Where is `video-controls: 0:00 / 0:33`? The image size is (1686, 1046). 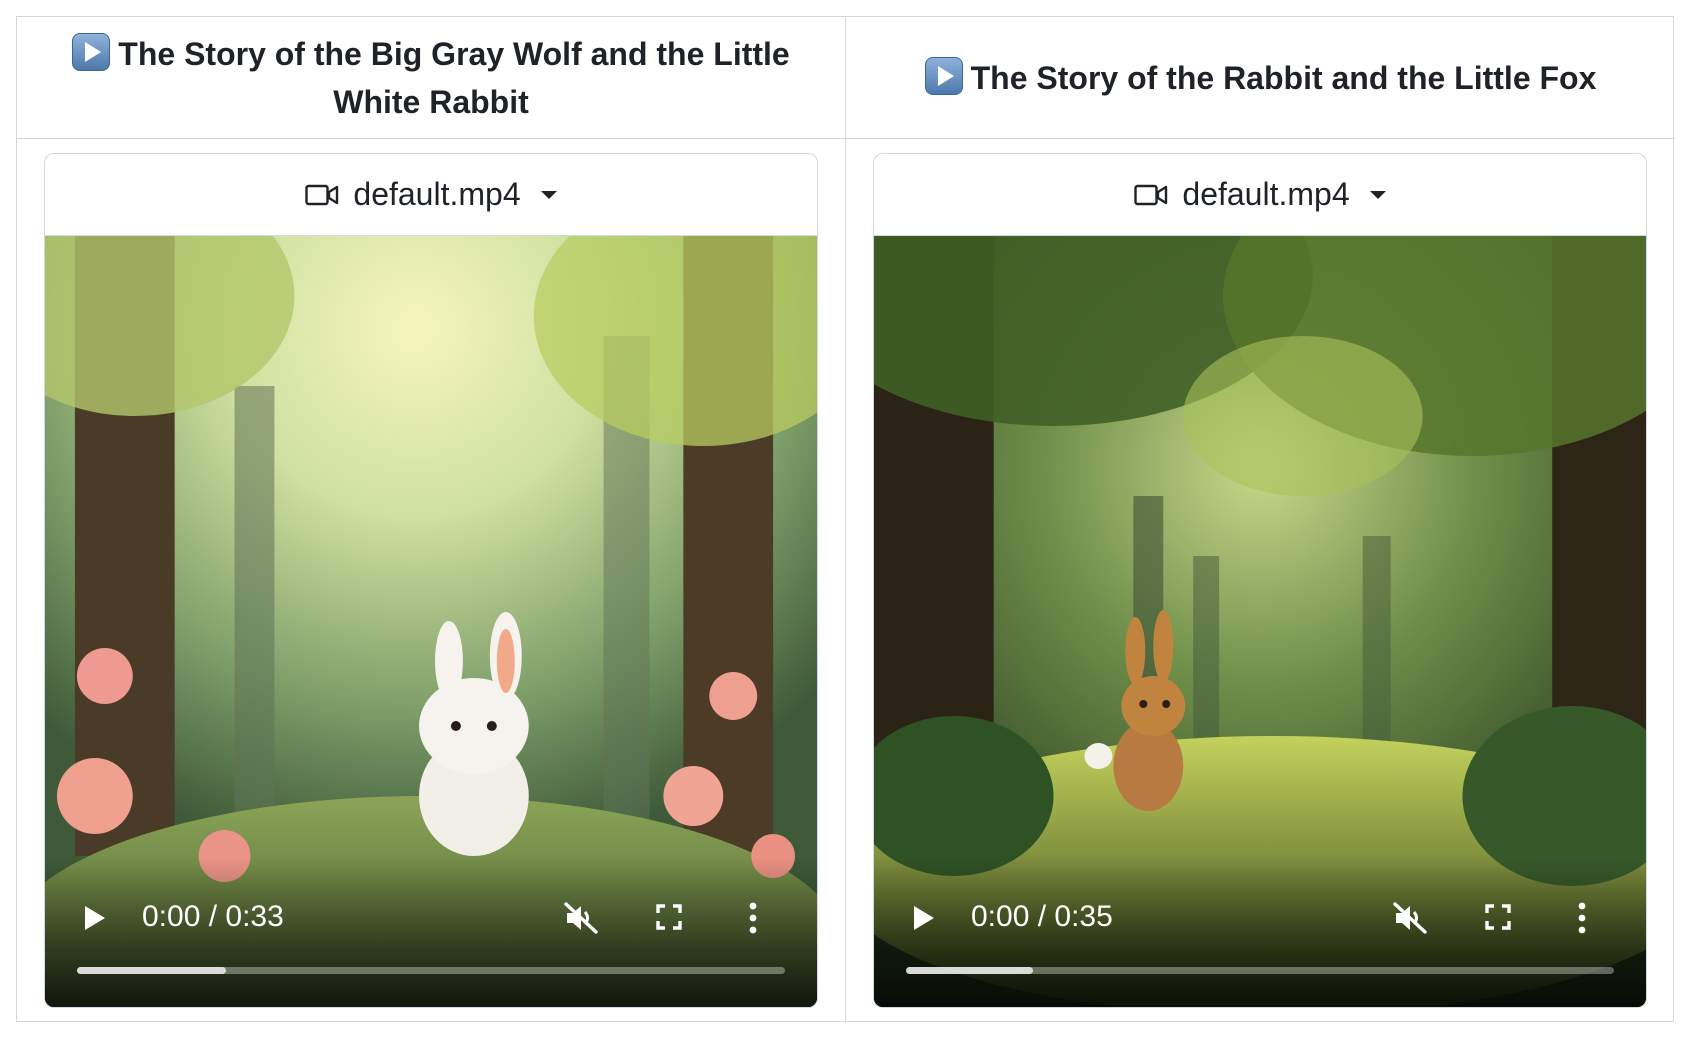
video-controls: 0:00 / 0:33 is located at coordinates (431, 947).